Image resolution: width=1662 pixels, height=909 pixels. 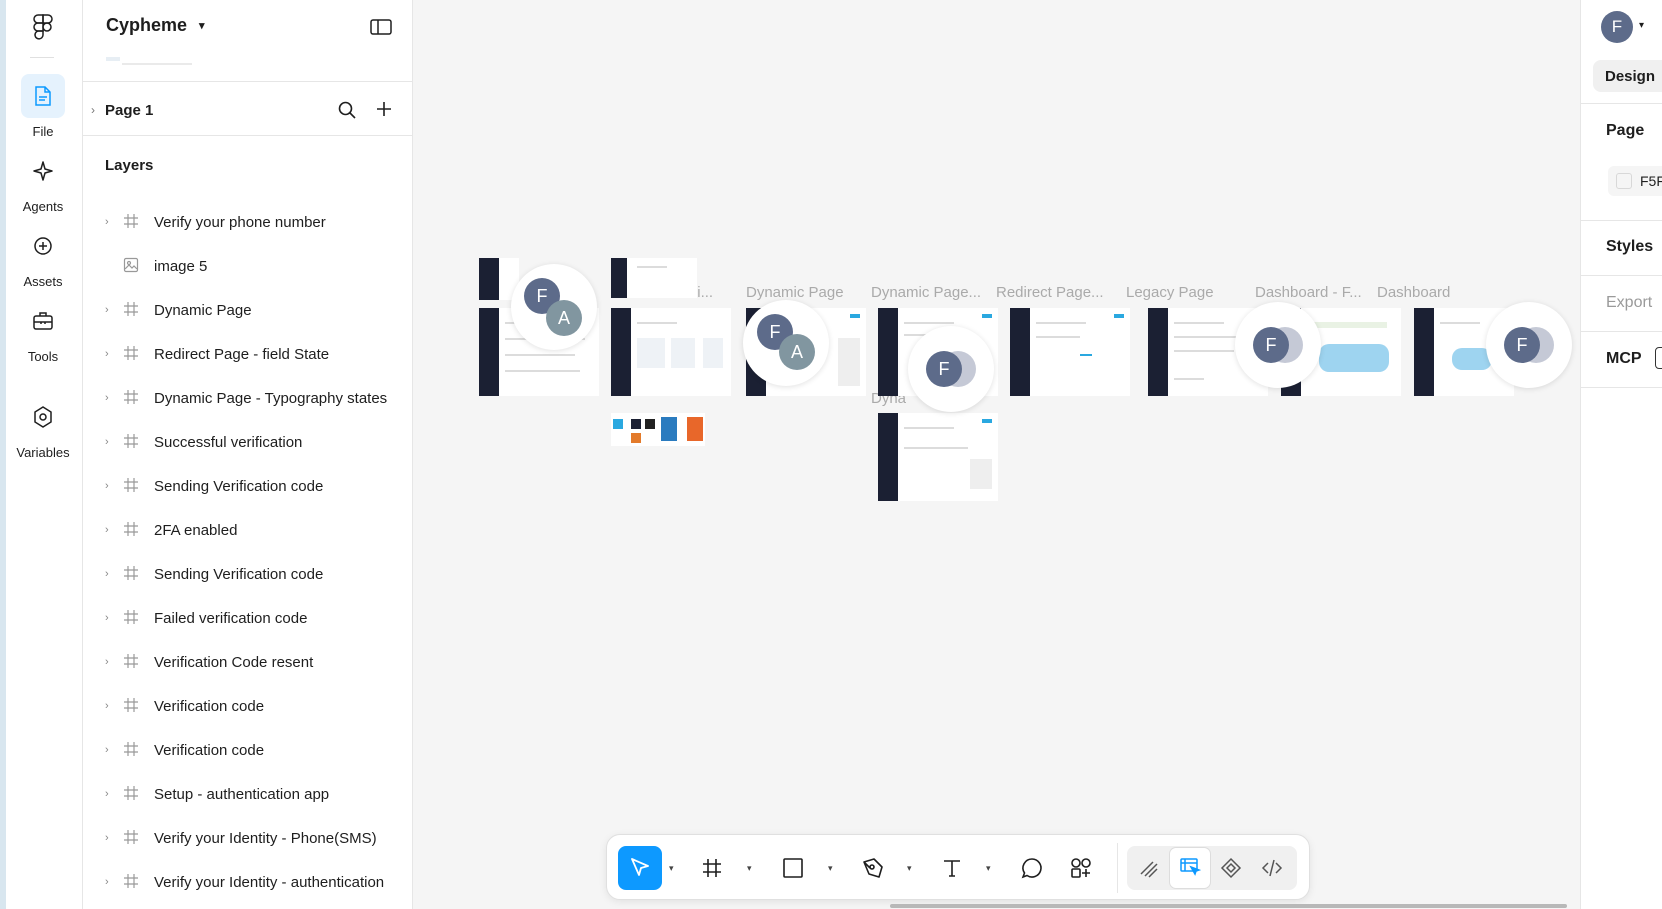 What do you see at coordinates (1081, 868) in the screenshot?
I see `actions-tool-button` at bounding box center [1081, 868].